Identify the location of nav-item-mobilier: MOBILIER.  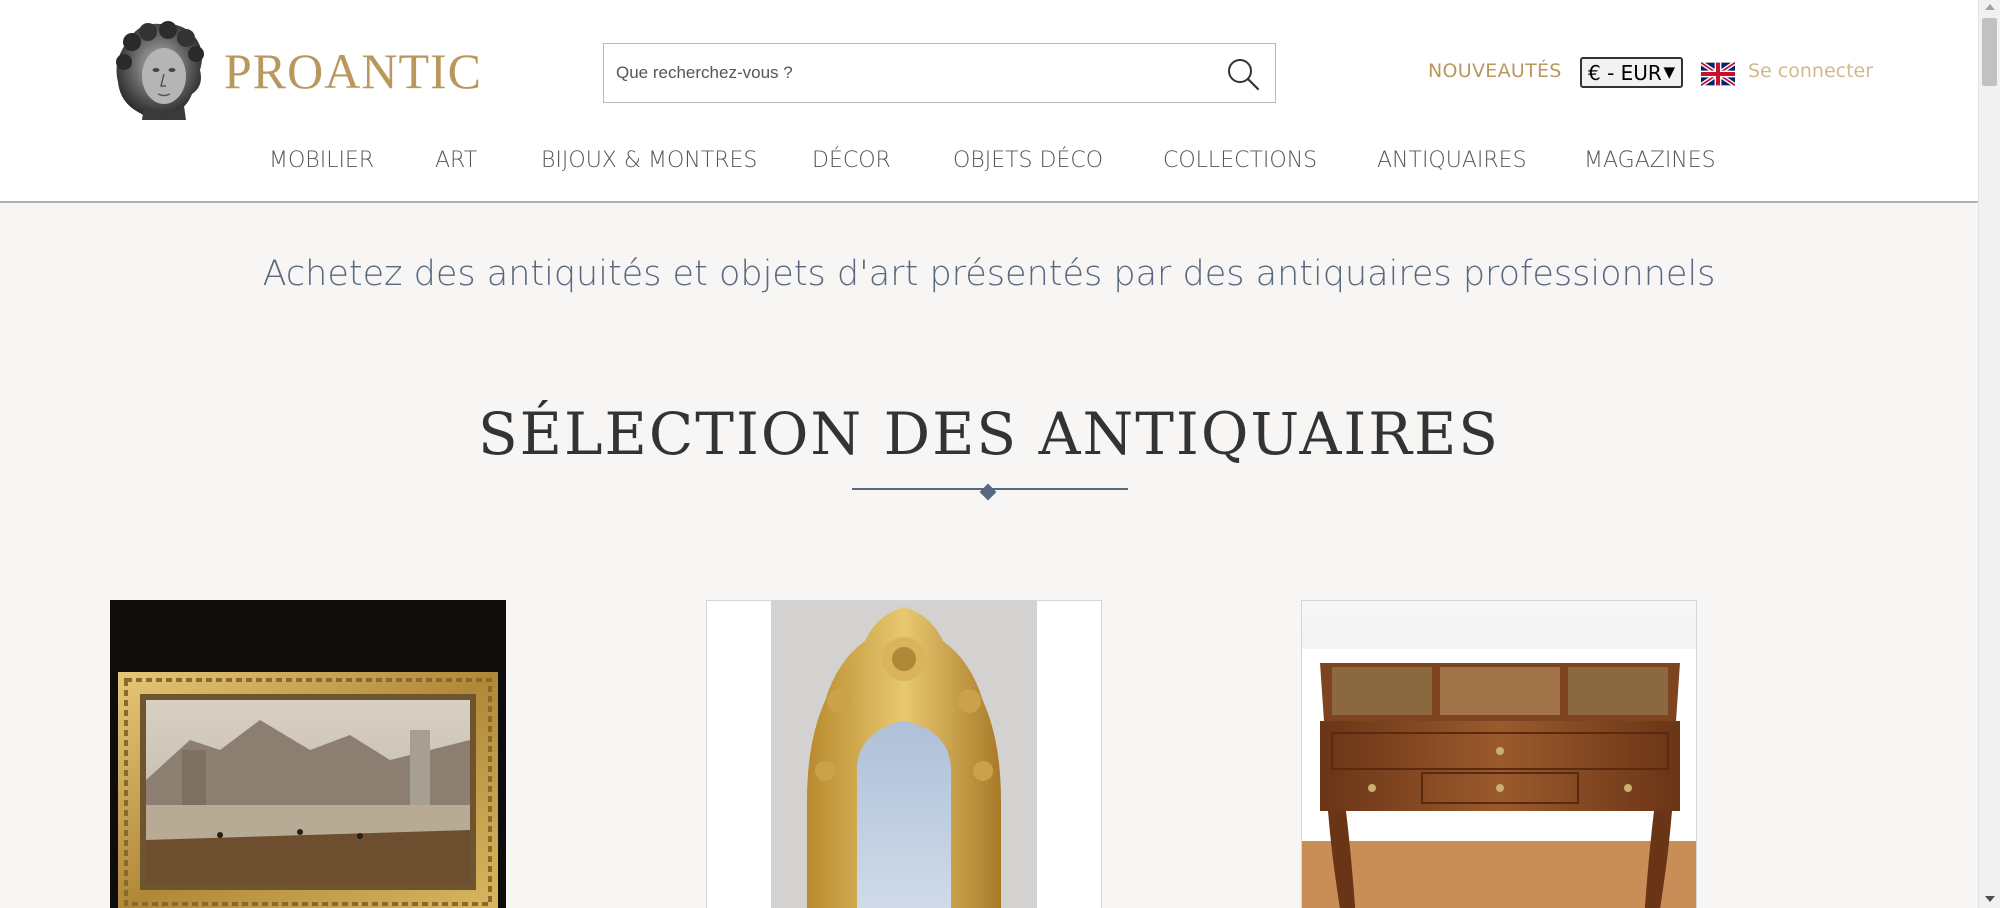
(321, 160).